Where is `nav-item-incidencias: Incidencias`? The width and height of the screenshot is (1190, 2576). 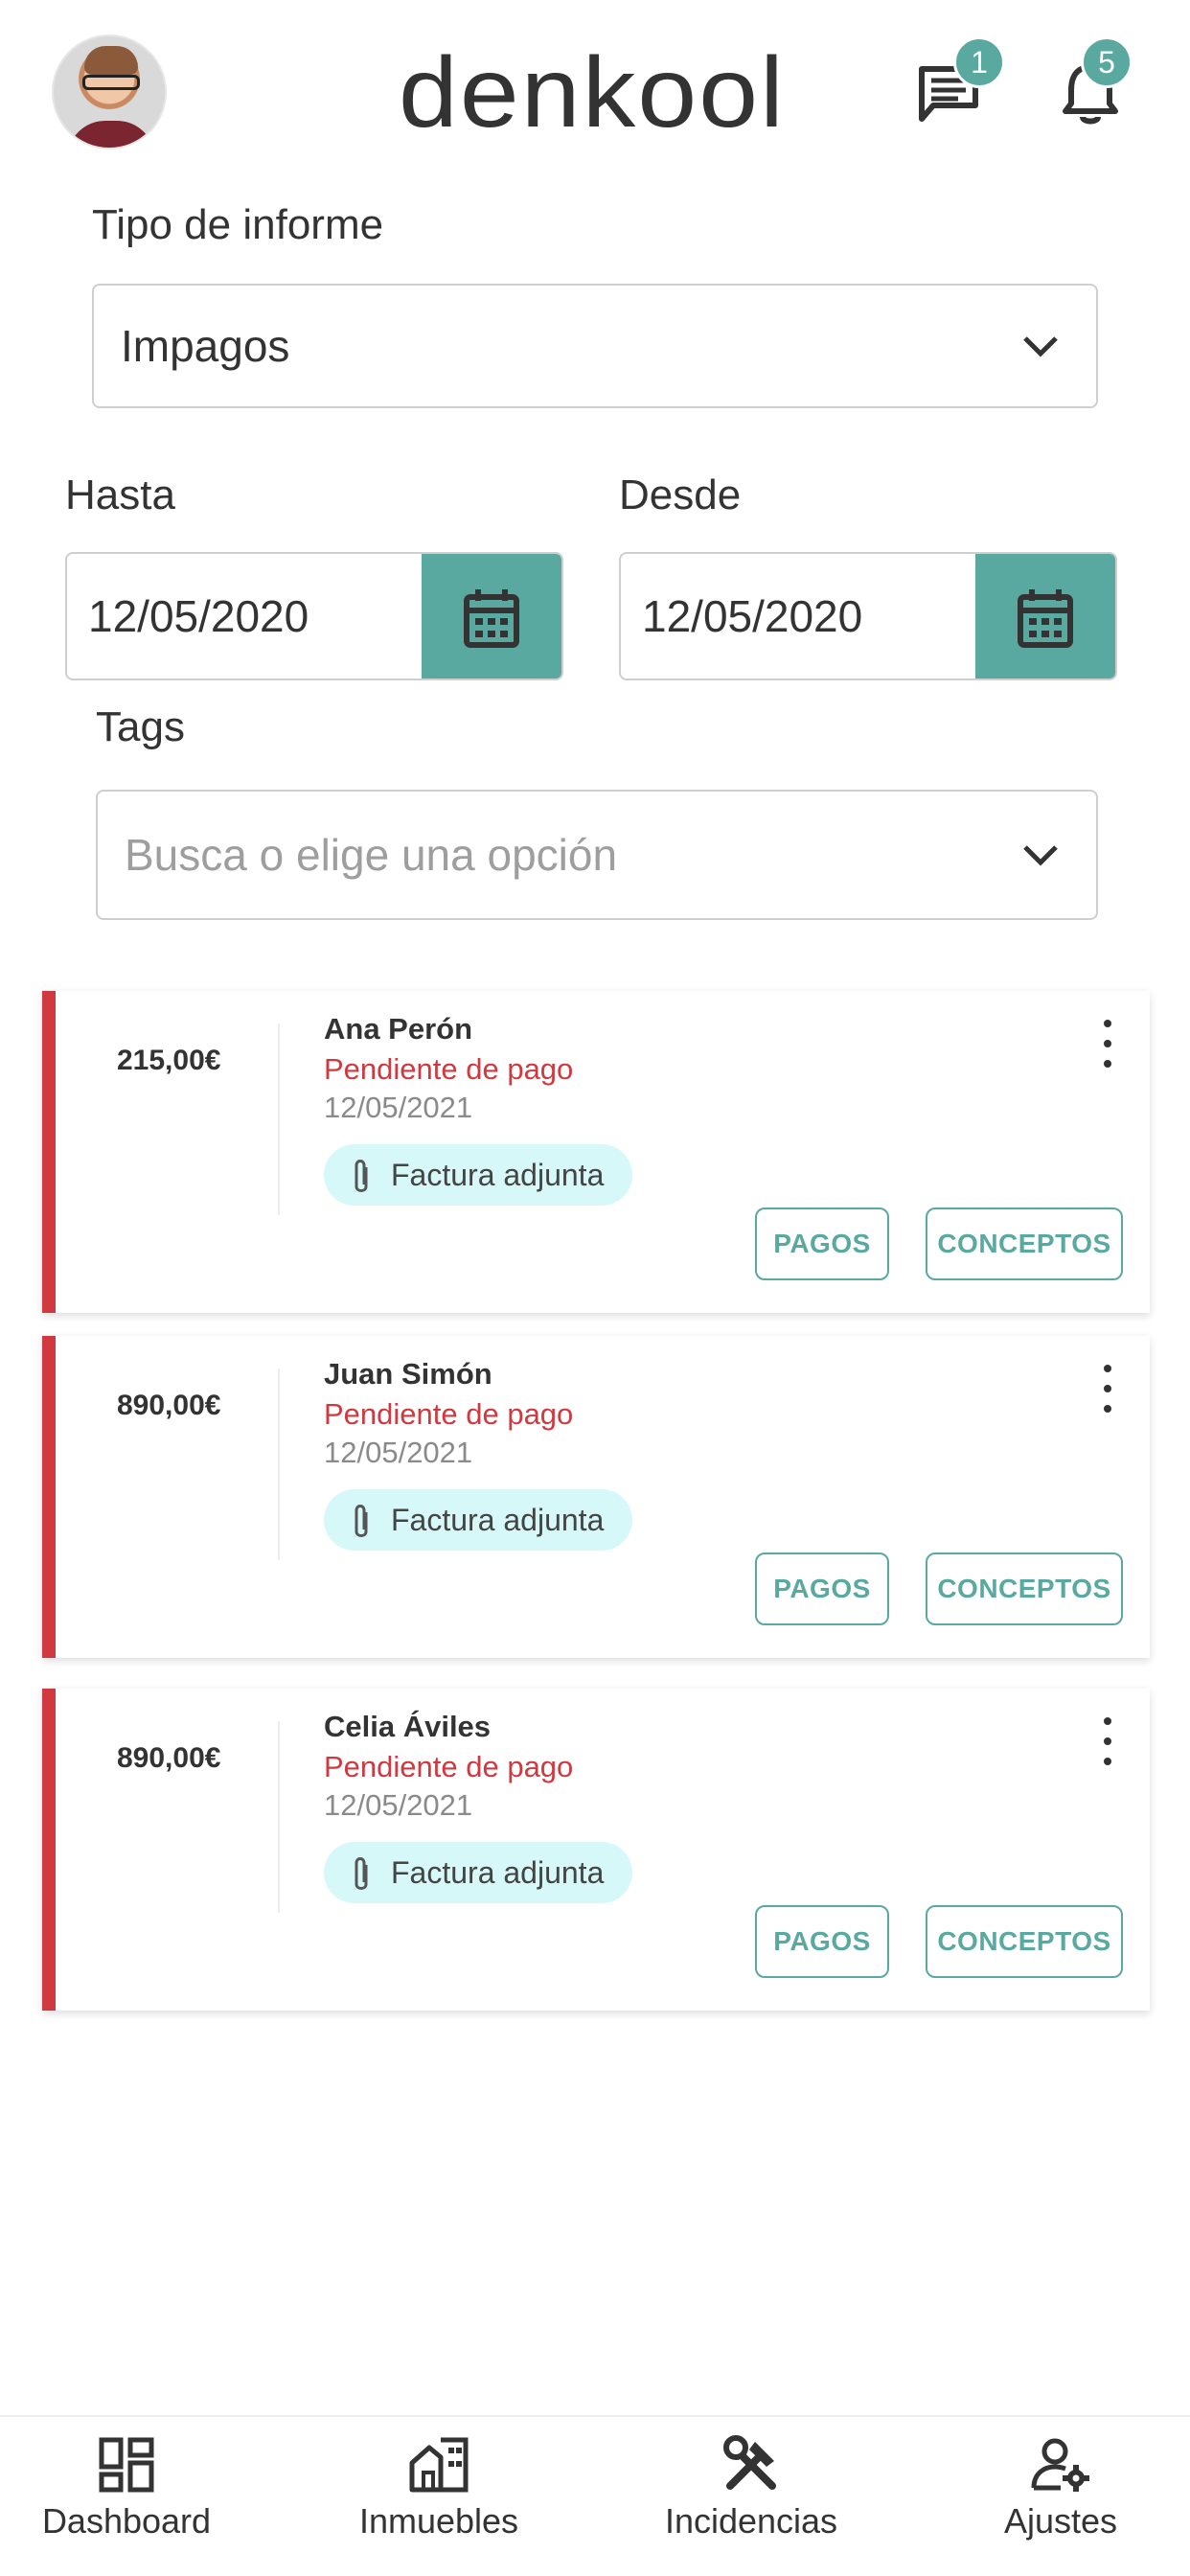
nav-item-incidencias: Incidencias is located at coordinates (751, 2488).